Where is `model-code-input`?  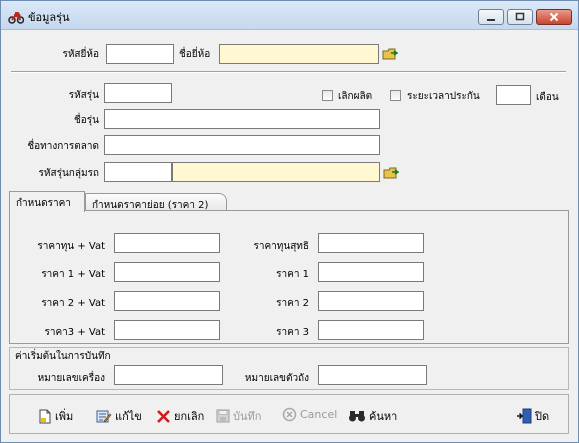
model-code-input is located at coordinates (138, 93).